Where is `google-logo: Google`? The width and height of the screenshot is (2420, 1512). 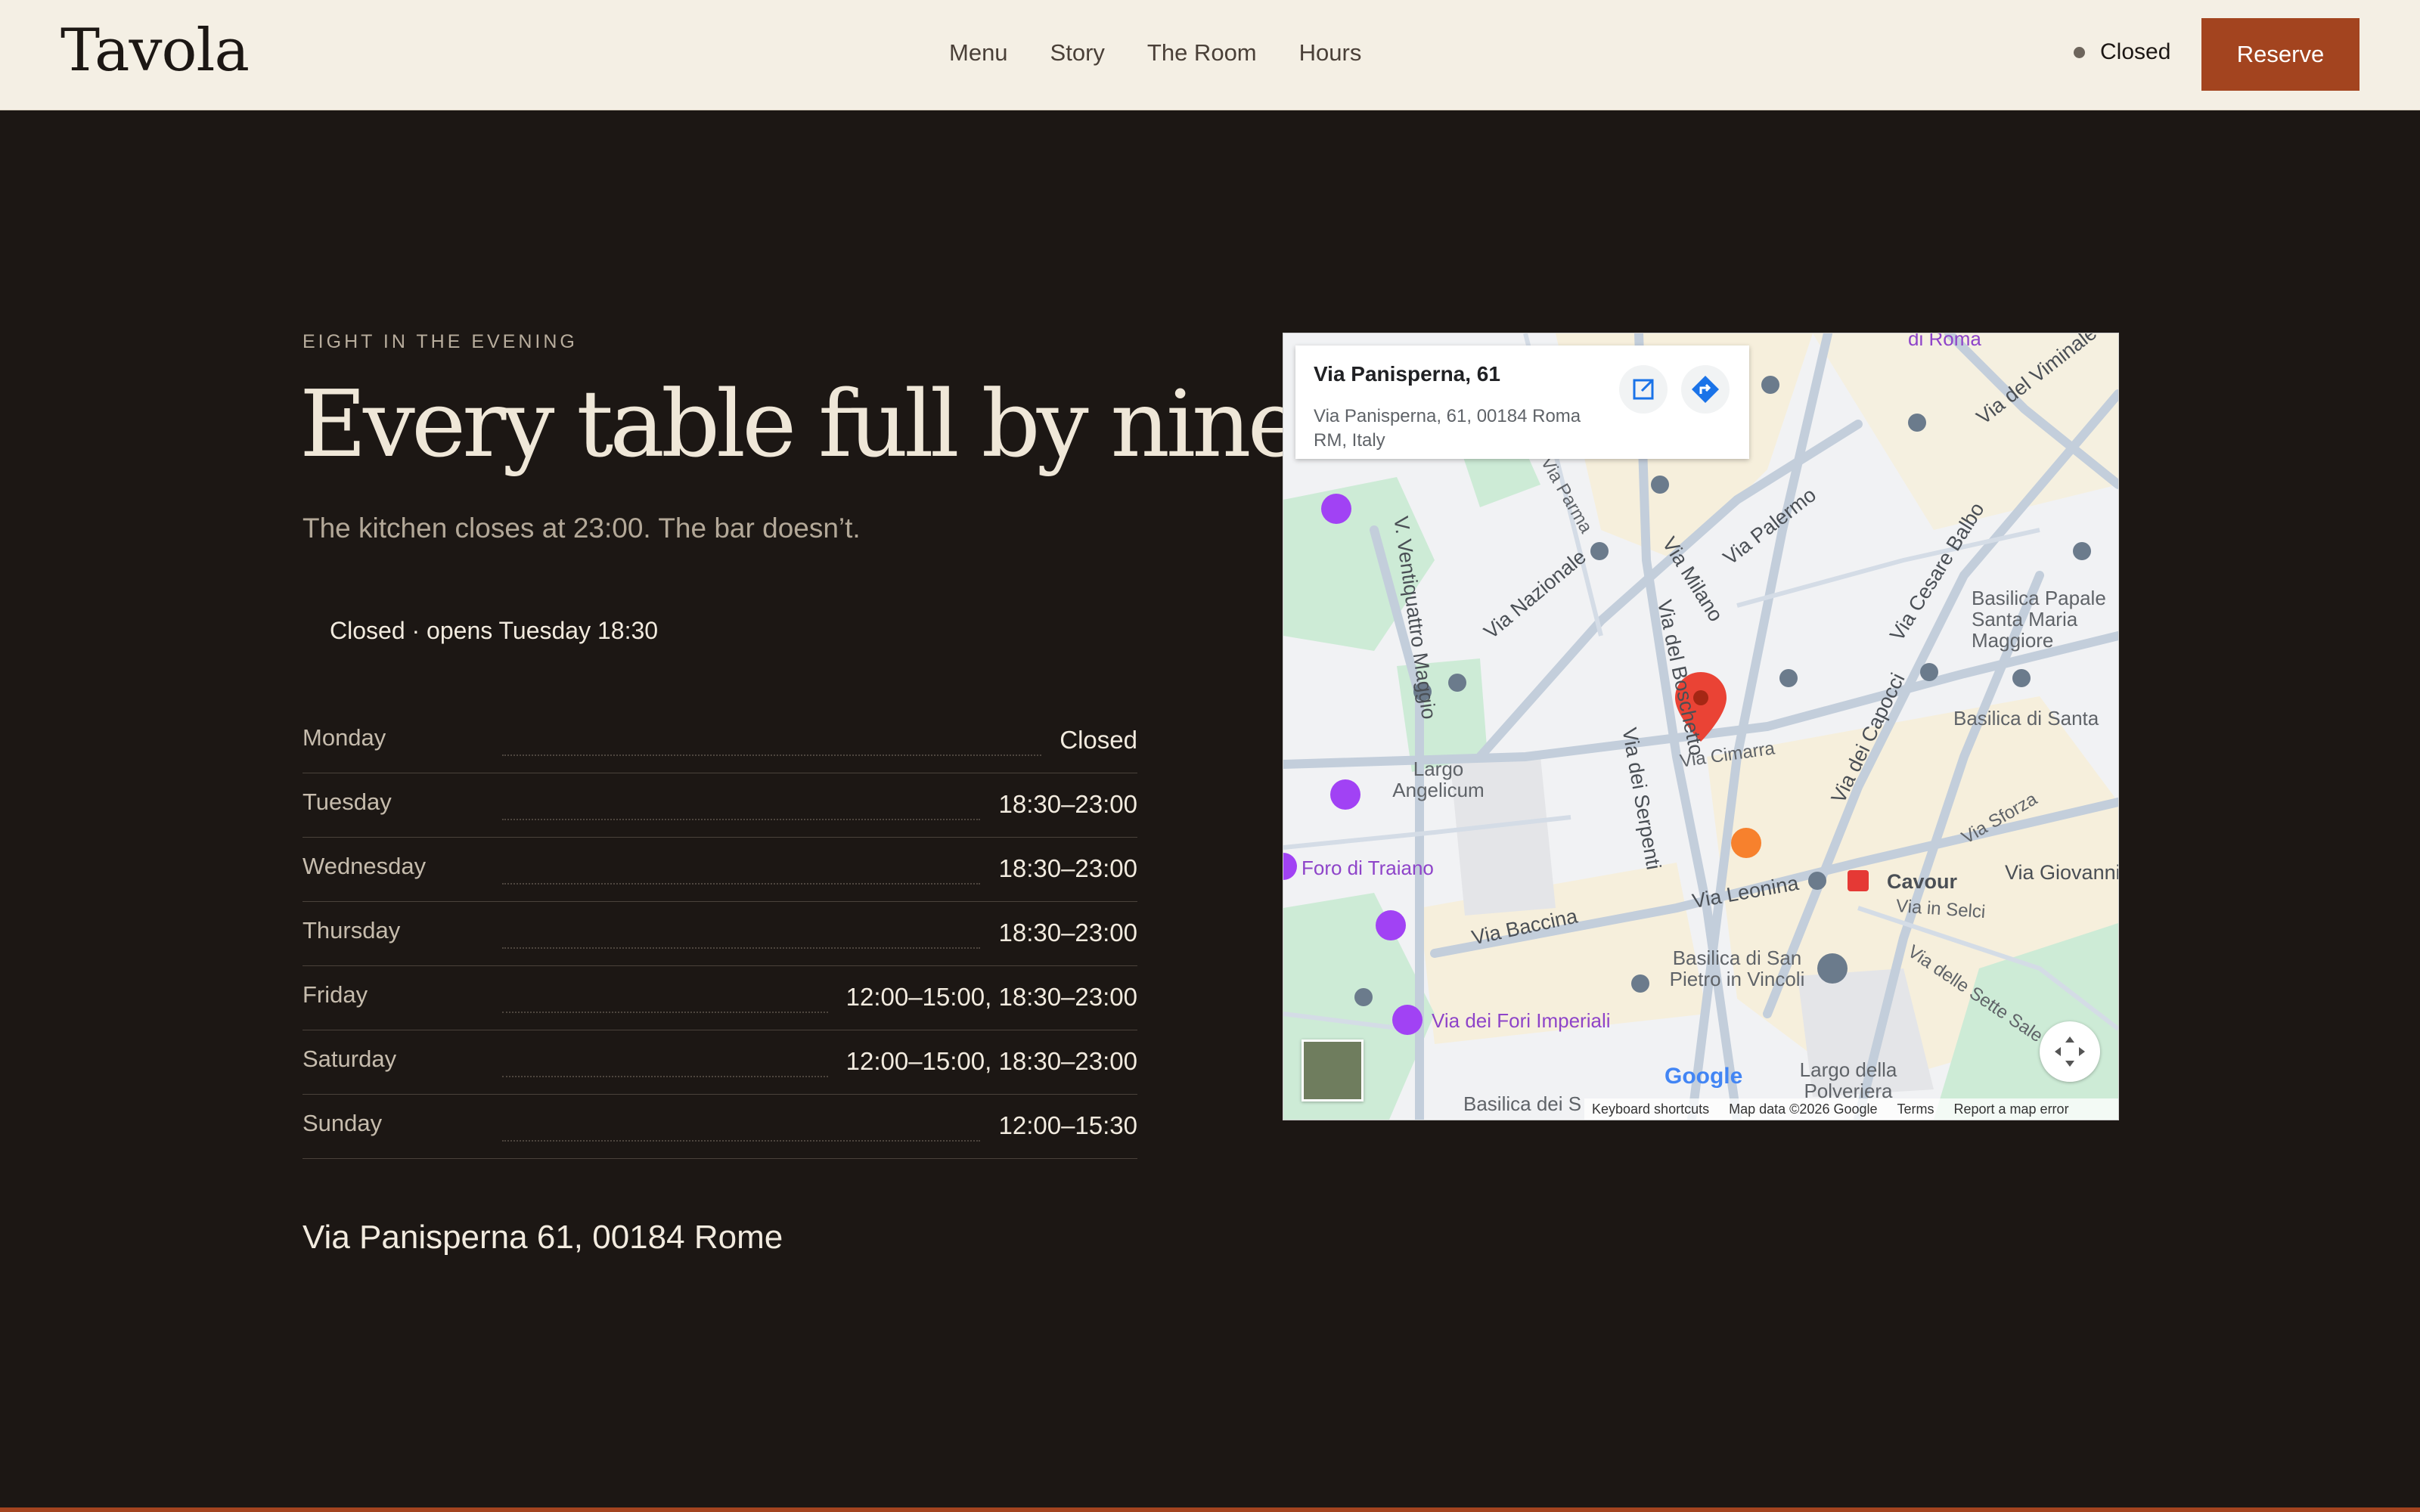
google-logo: Google is located at coordinates (1704, 1076).